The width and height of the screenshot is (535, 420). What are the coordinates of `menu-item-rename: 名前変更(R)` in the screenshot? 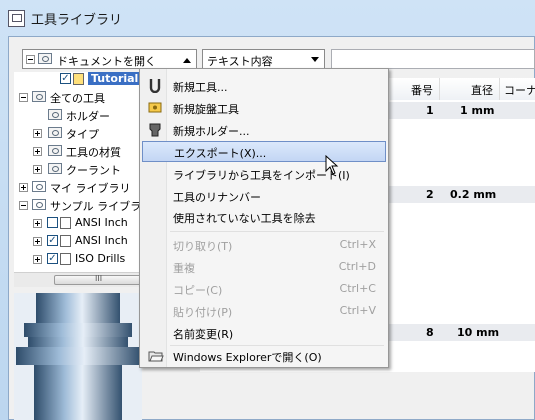 It's located at (264, 332).